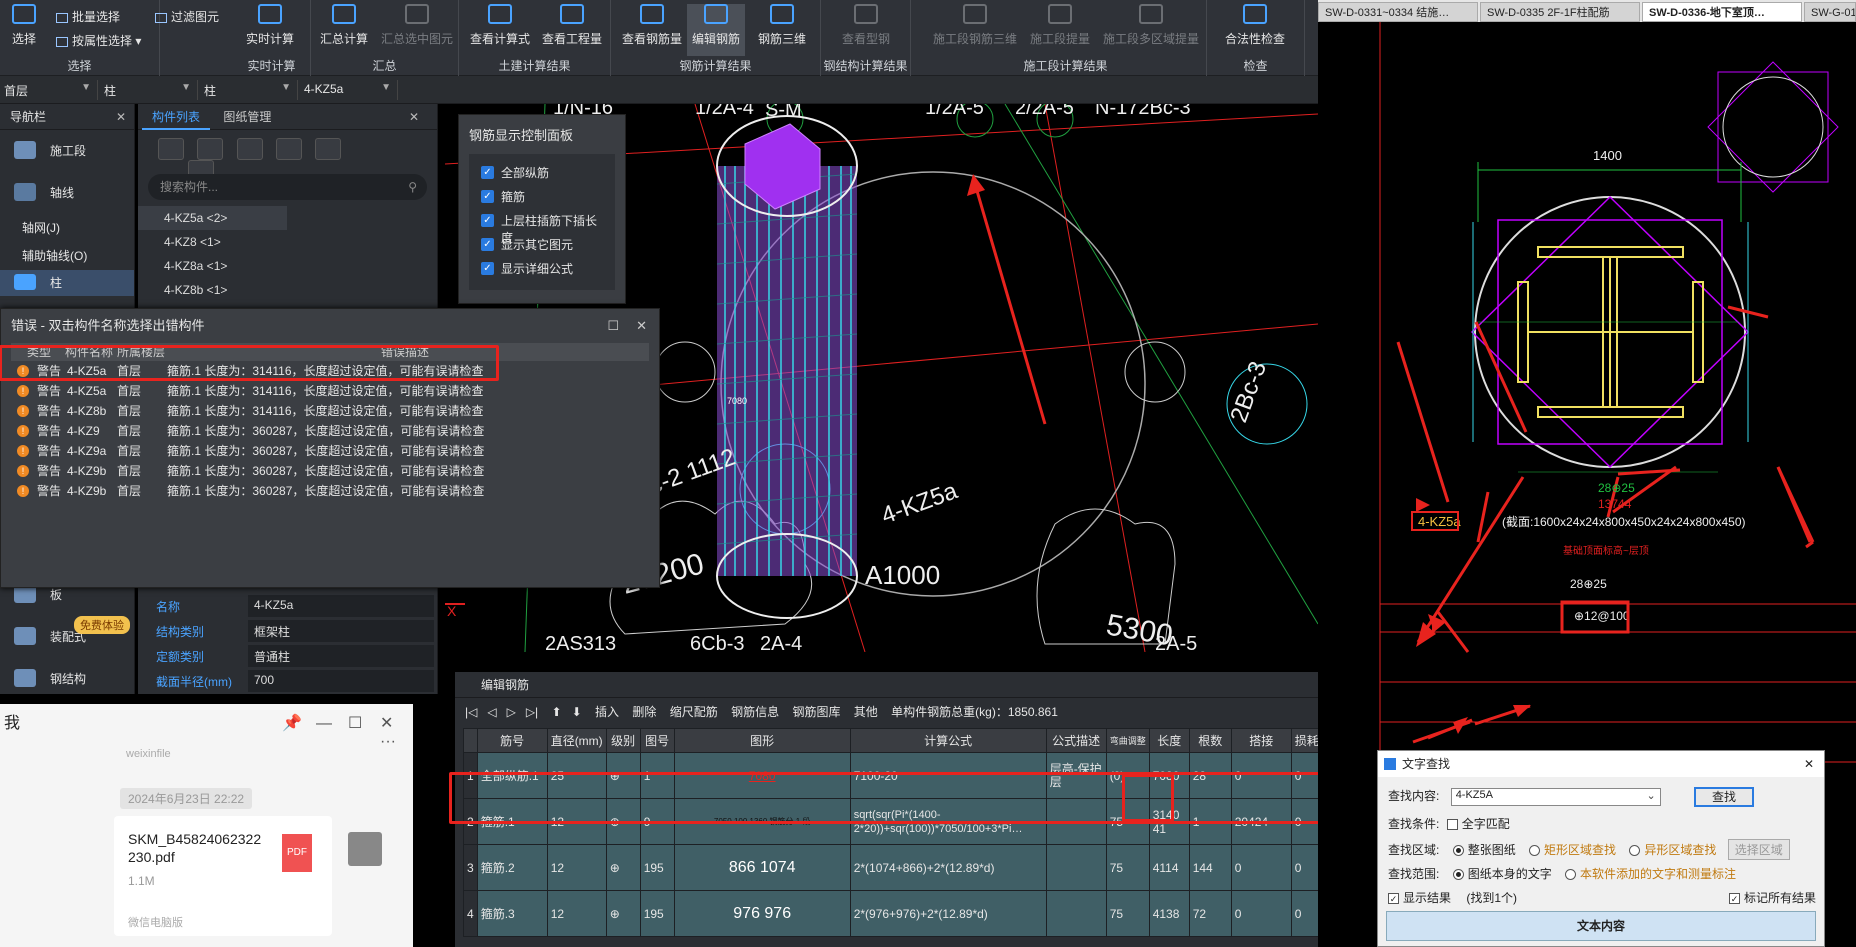 The height and width of the screenshot is (947, 1856). Describe the element at coordinates (24, 25) in the screenshot. I see `select-button: 选择` at that location.